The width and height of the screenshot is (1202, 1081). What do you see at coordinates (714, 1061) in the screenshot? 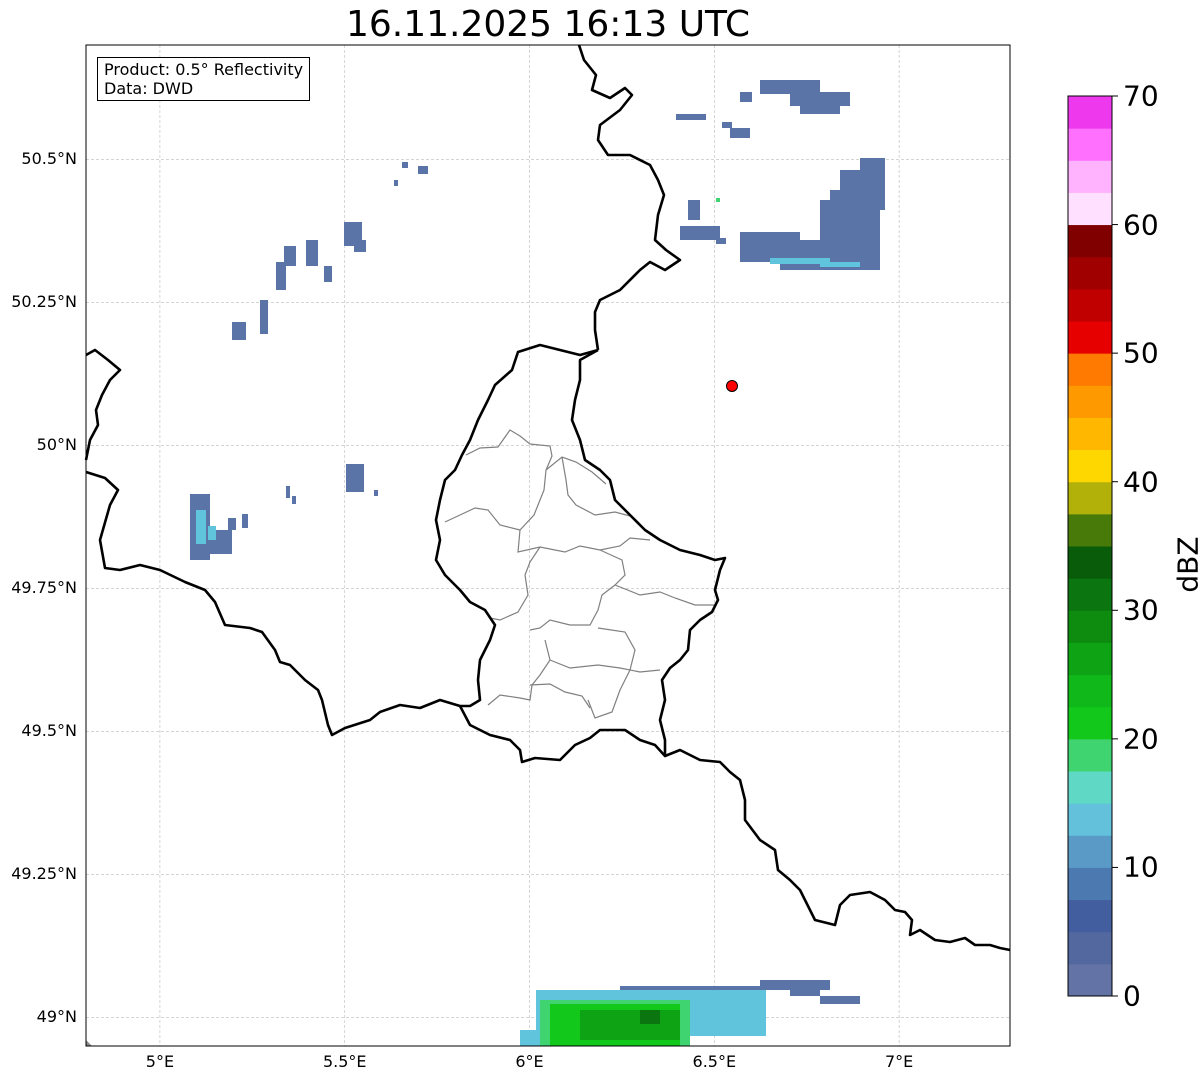
I see `lon-tick-label: 6.5°E` at bounding box center [714, 1061].